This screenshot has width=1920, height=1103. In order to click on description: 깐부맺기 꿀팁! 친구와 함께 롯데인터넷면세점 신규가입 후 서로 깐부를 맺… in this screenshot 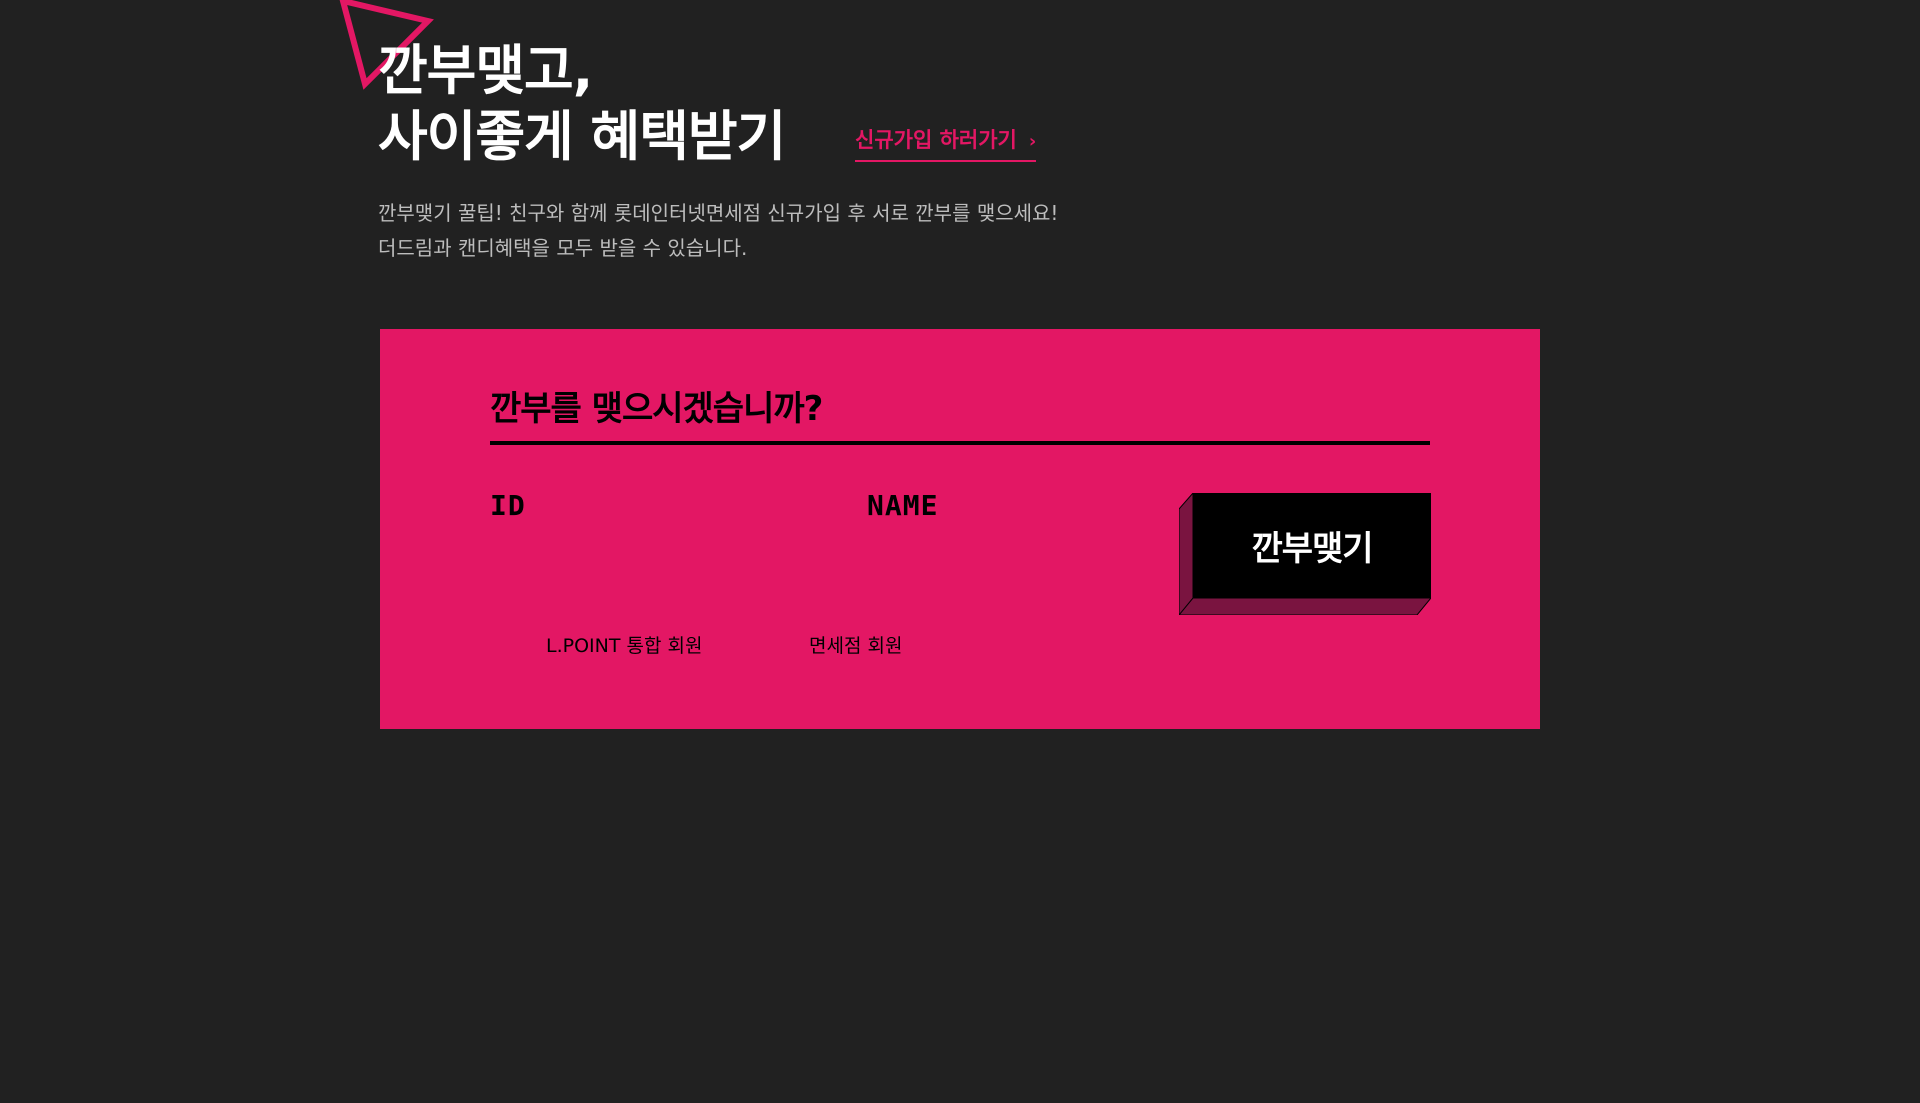, I will do `click(718, 231)`.